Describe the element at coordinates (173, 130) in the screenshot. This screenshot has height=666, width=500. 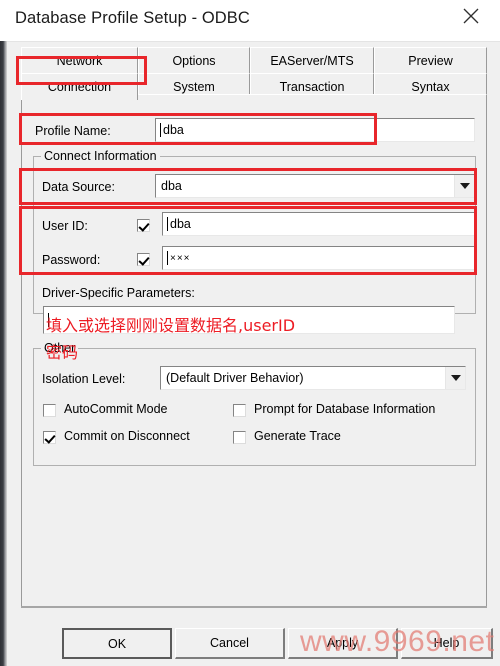
I see `profile-name-value: dba` at that location.